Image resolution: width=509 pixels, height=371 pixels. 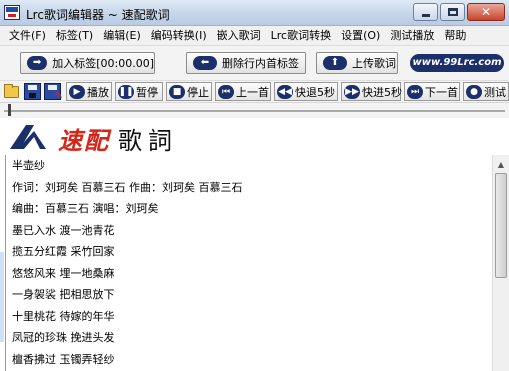 I want to click on lyric-line: 揽五分红霞 采竹回家, so click(x=63, y=251).